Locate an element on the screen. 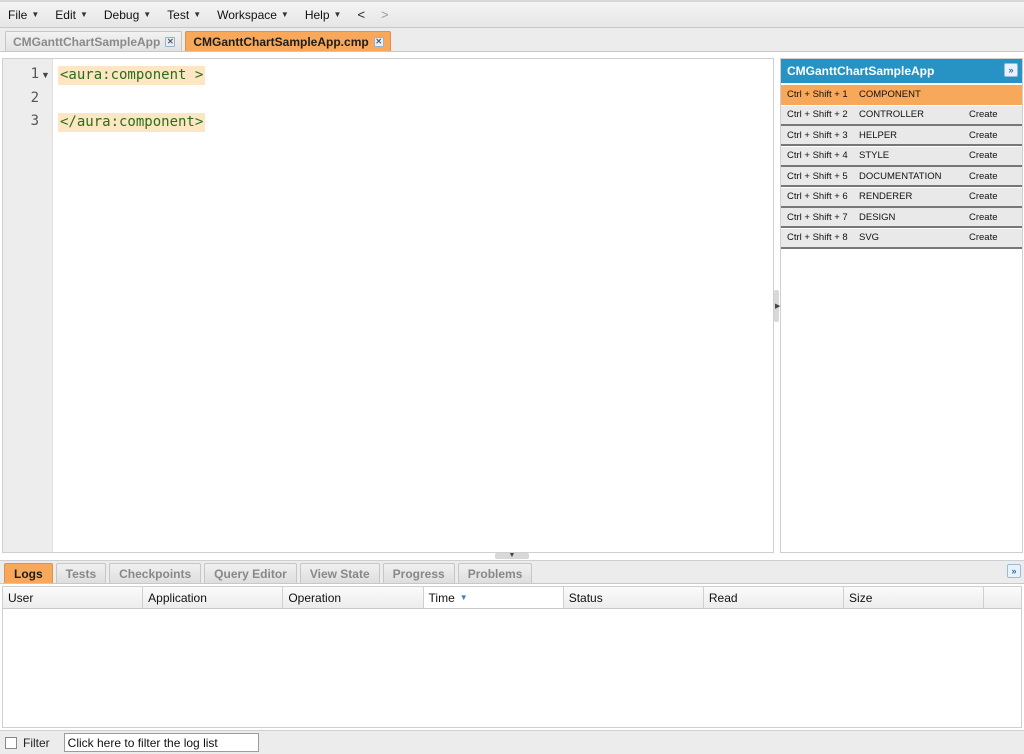  bundle-item-shortcut: Ctrl + Shift + 5 is located at coordinates (817, 176).